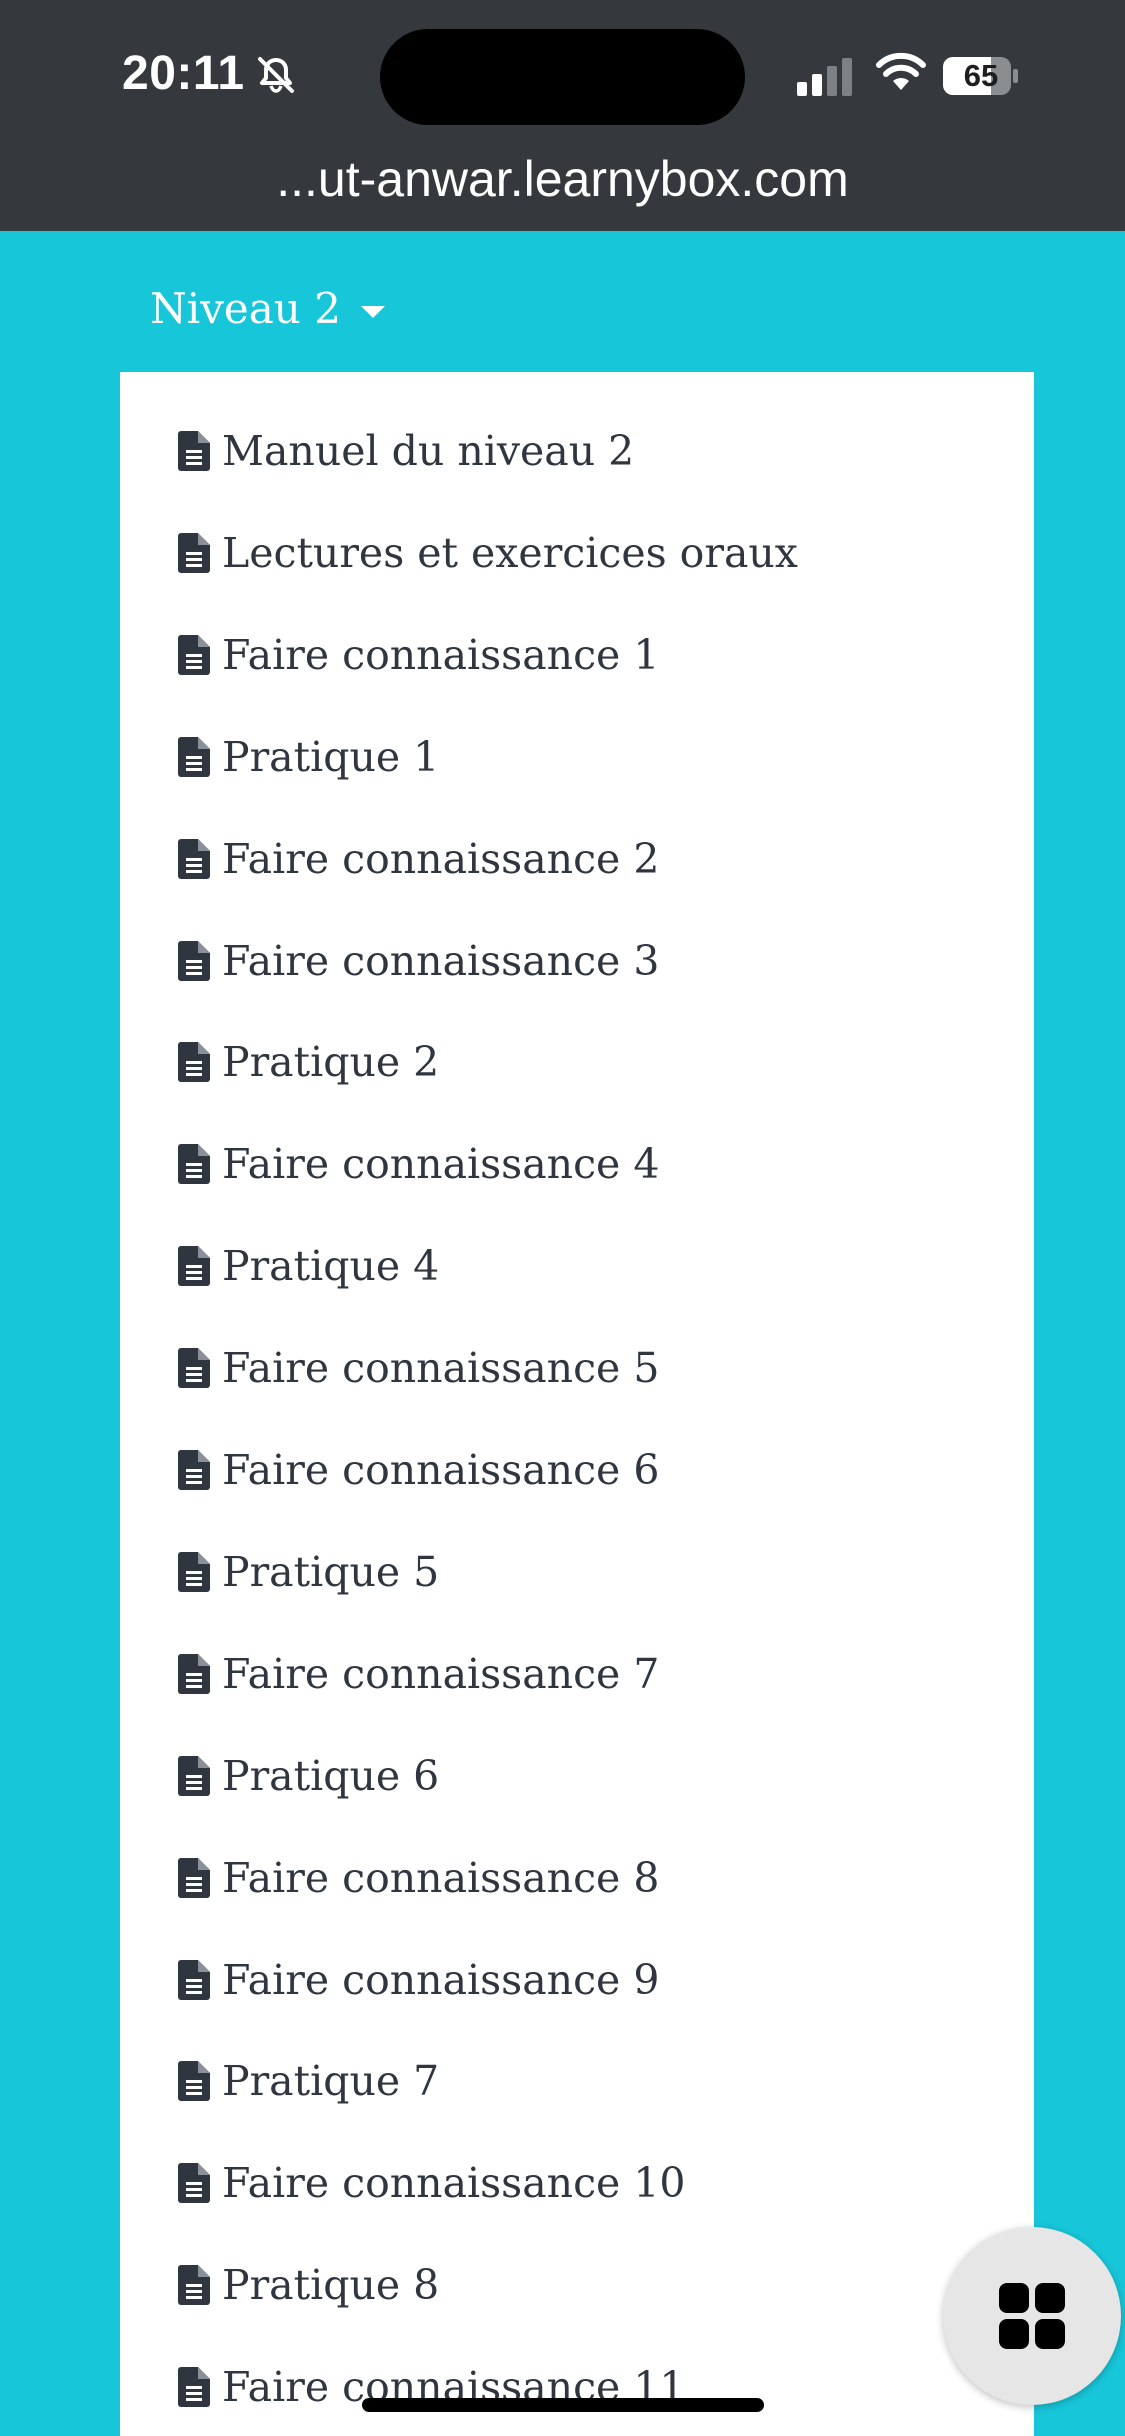 This screenshot has width=1125, height=2436. Describe the element at coordinates (981, 75) in the screenshot. I see `battery-level: 65` at that location.